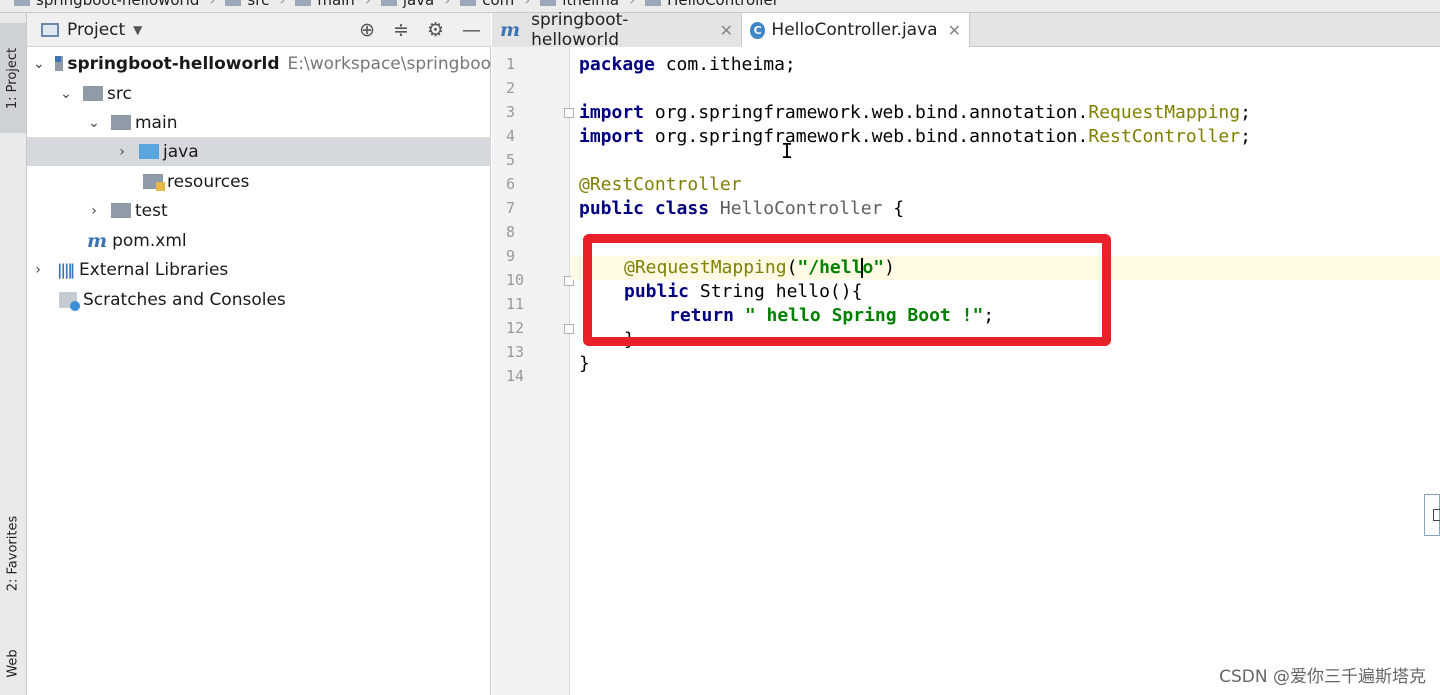  I want to click on project-view-selector: Project ▼, so click(91, 30).